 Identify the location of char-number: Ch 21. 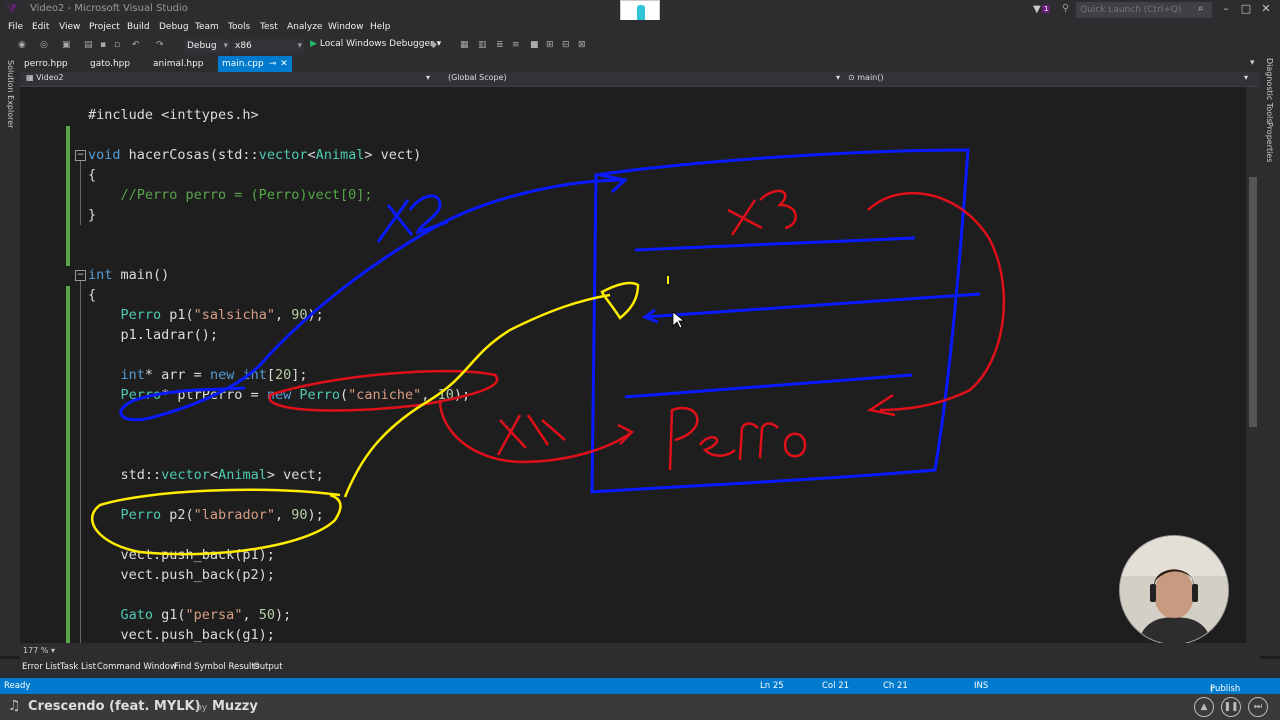
(895, 686).